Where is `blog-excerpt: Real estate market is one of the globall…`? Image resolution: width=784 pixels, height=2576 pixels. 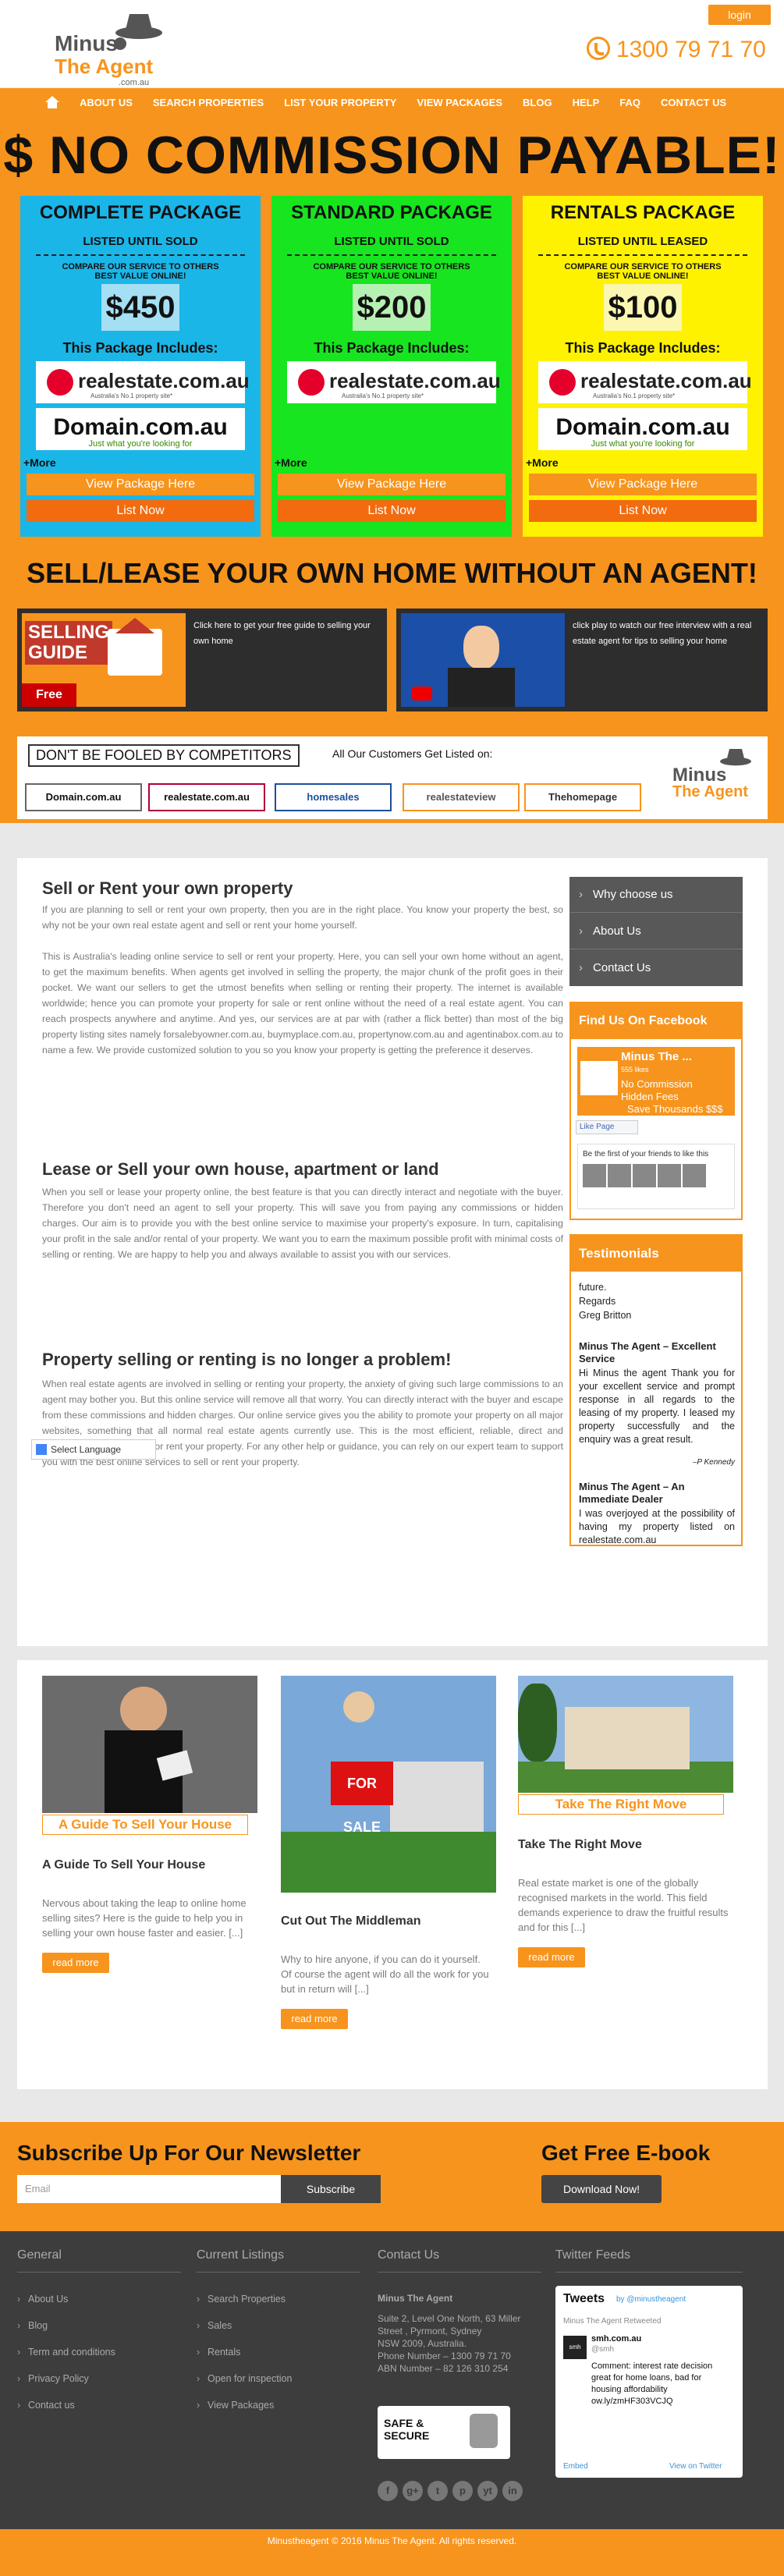 blog-excerpt: Real estate market is one of the globall… is located at coordinates (624, 1905).